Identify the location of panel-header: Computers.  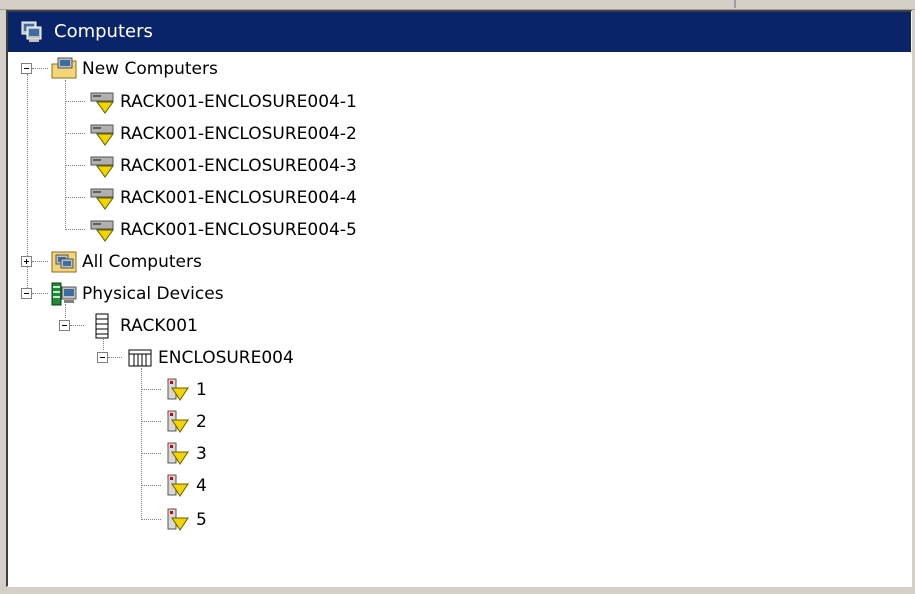
(459, 32).